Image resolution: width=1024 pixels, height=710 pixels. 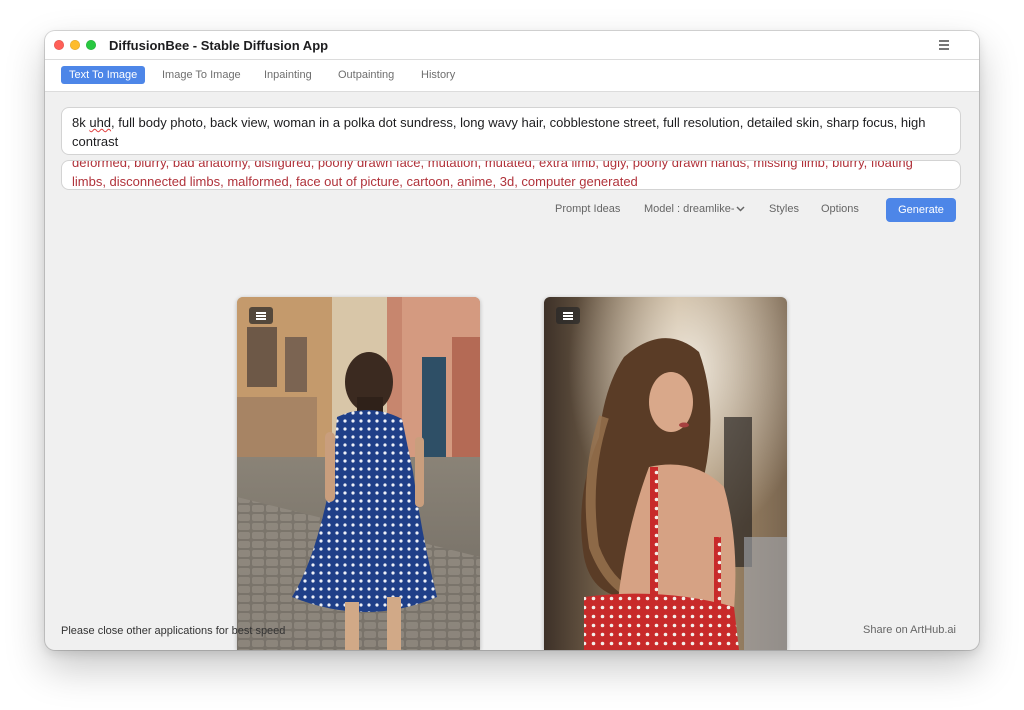 What do you see at coordinates (288, 75) in the screenshot?
I see `tab-inpainting: Inpainting` at bounding box center [288, 75].